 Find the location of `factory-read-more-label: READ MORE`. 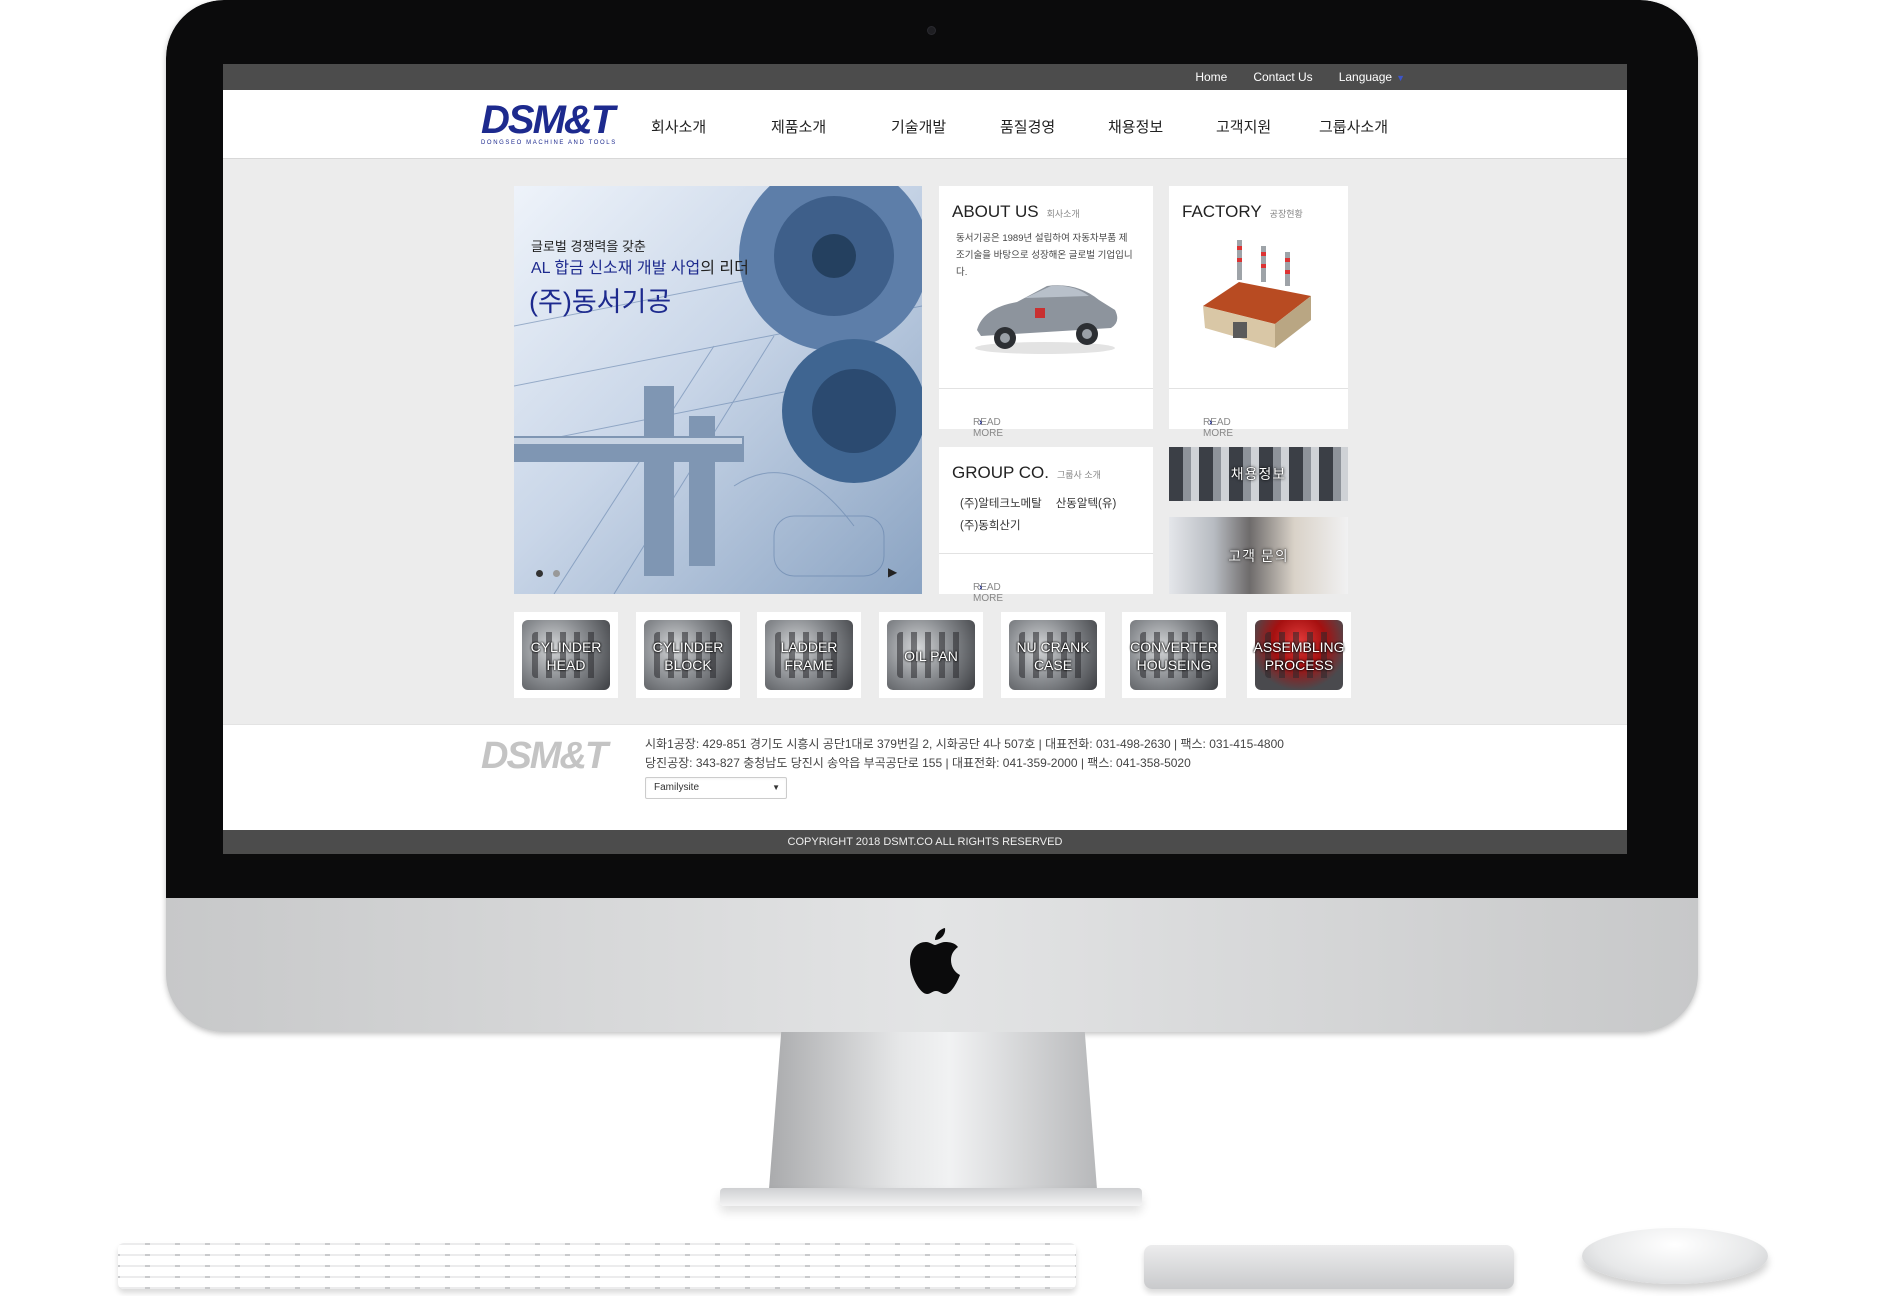

factory-read-more-label: READ MORE is located at coordinates (1218, 428).